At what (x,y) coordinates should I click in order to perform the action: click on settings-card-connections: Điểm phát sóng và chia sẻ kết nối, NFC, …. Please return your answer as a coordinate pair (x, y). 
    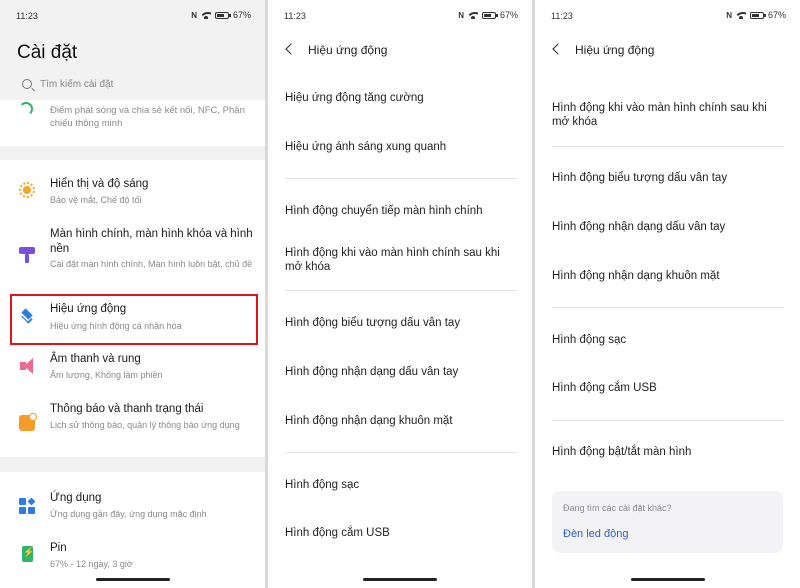
    Looking at the image, I should click on (132, 123).